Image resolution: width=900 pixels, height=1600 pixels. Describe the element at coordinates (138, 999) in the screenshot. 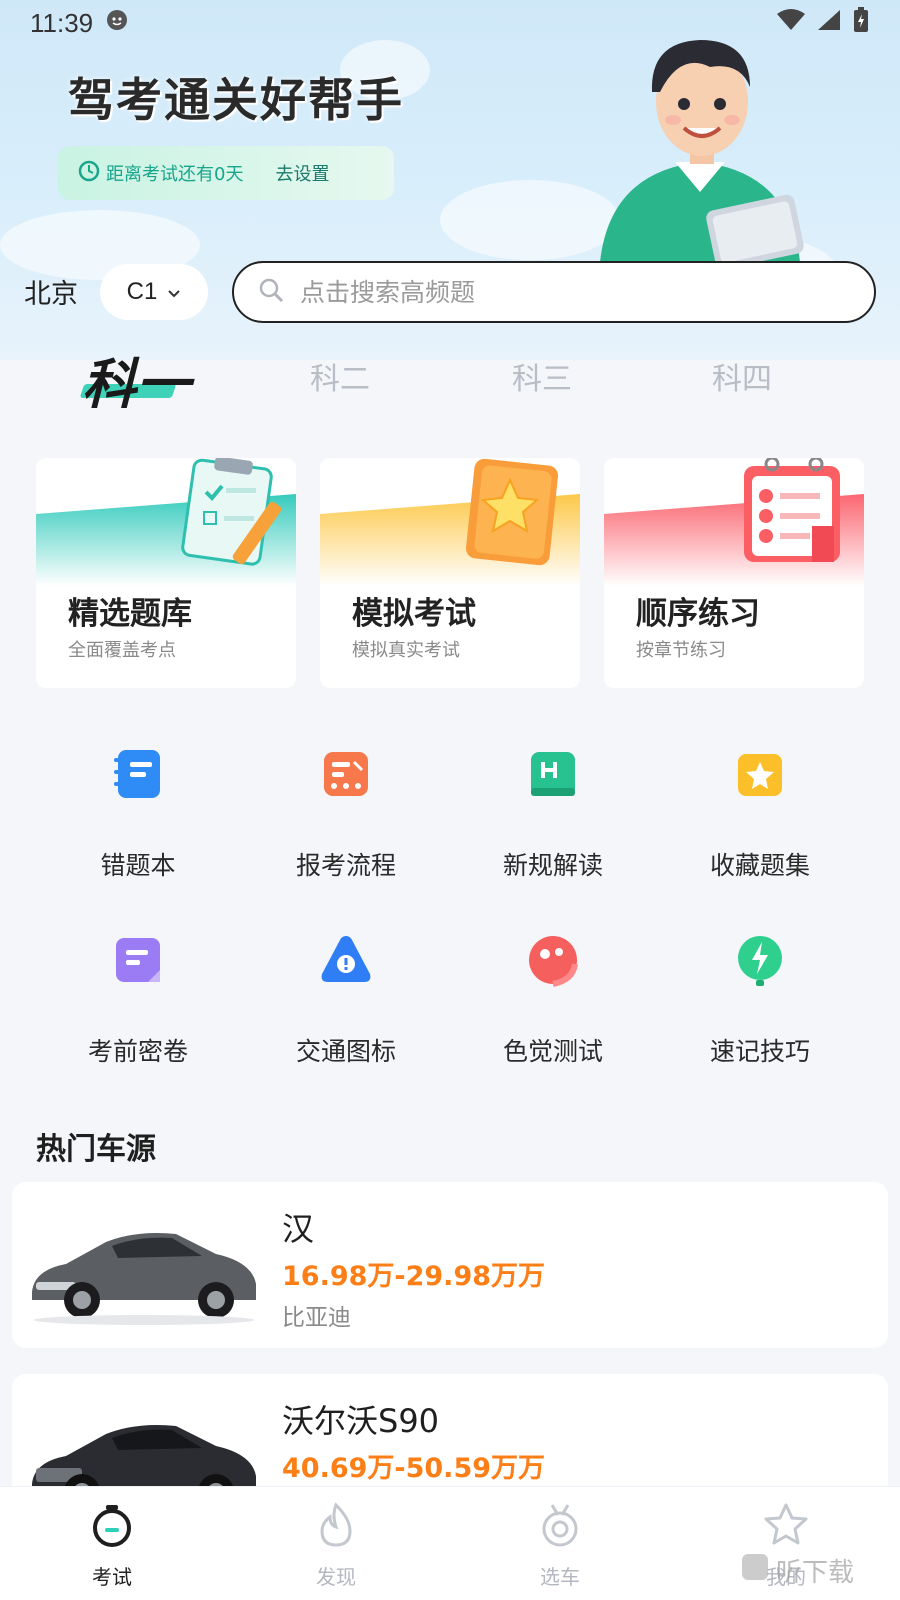

I see `tool-secret-papers: 考前密卷` at that location.